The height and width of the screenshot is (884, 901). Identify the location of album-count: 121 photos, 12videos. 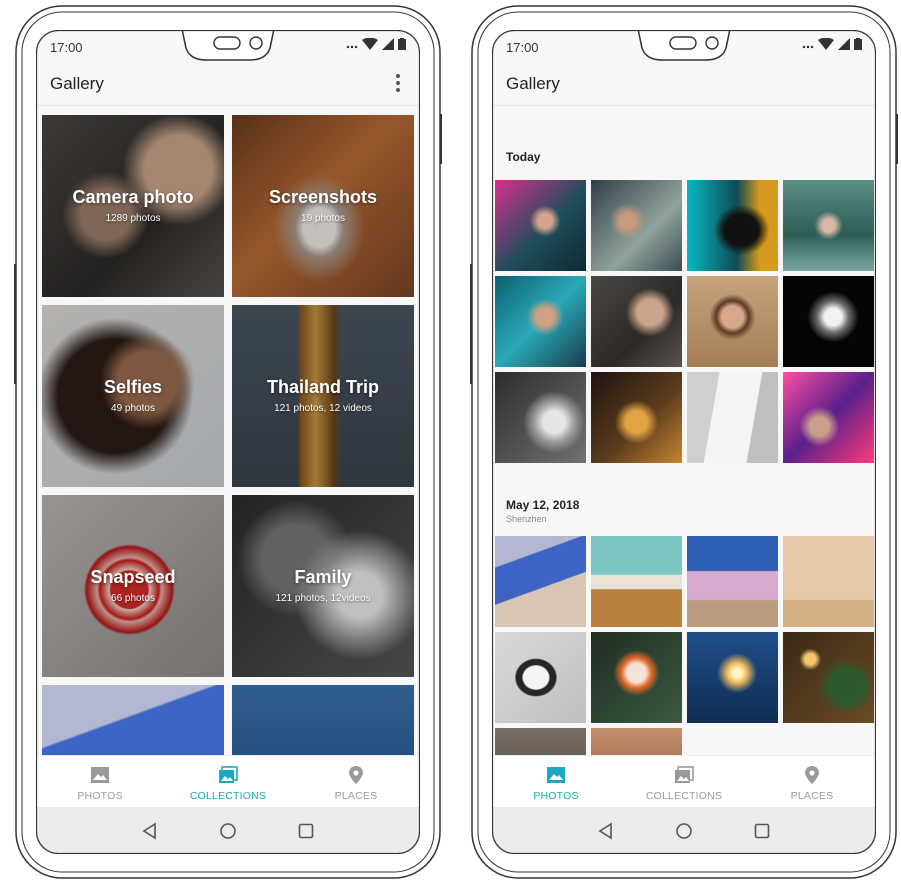
(323, 598).